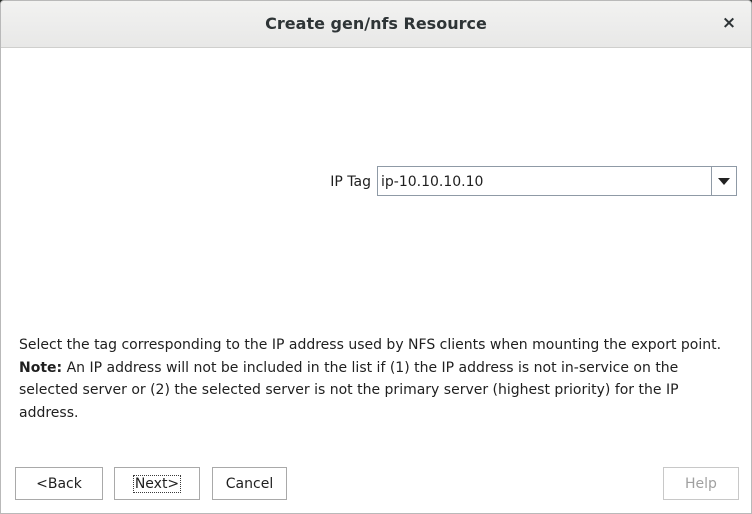  I want to click on help-button: Help, so click(701, 483).